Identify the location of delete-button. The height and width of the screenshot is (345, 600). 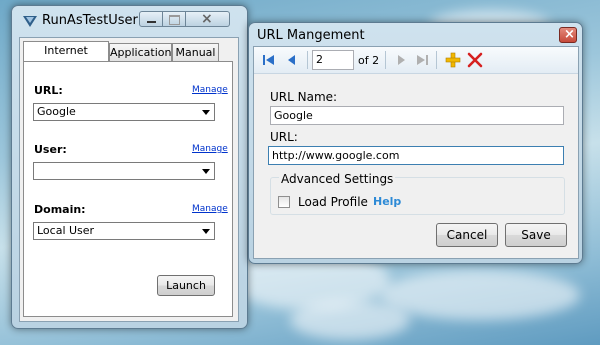
(475, 60).